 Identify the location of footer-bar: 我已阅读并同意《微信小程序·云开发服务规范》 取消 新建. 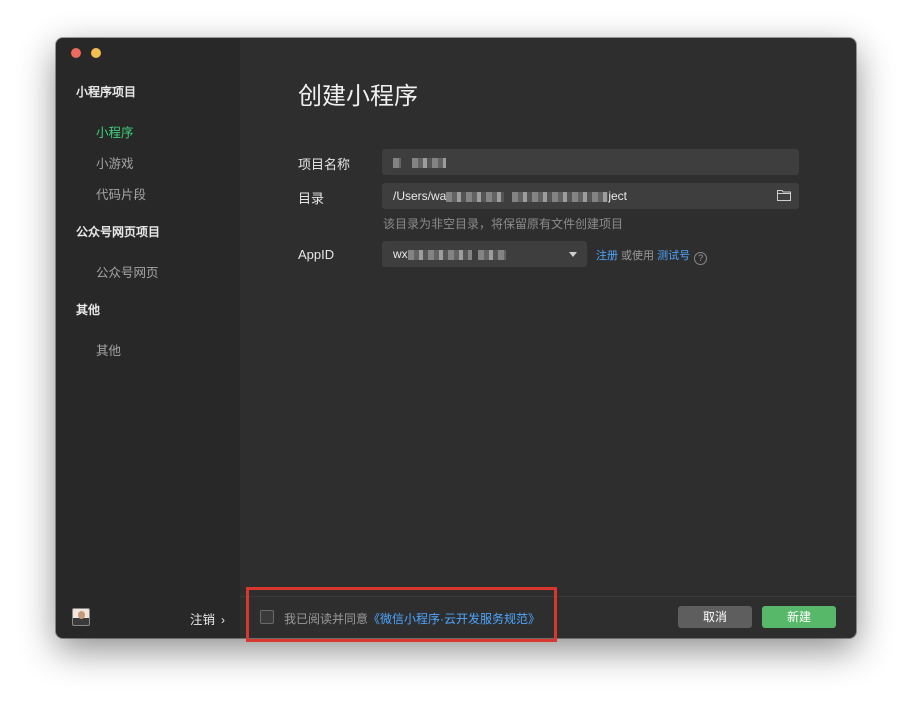
(548, 617).